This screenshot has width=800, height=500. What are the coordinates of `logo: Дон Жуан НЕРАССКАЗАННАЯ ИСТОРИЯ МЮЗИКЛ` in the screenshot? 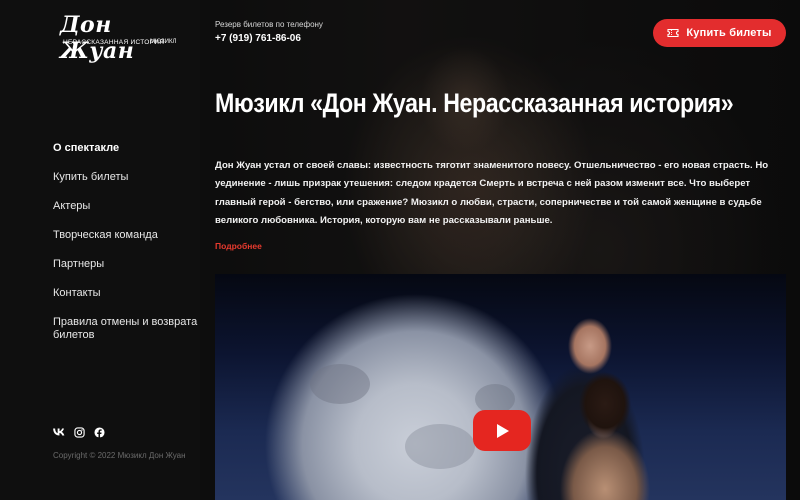 It's located at (119, 38).